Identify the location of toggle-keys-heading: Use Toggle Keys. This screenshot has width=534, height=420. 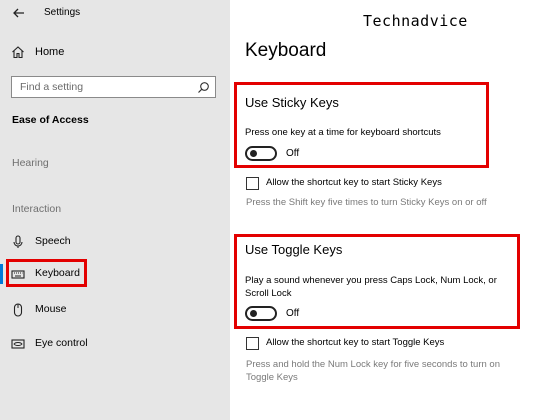
(294, 249).